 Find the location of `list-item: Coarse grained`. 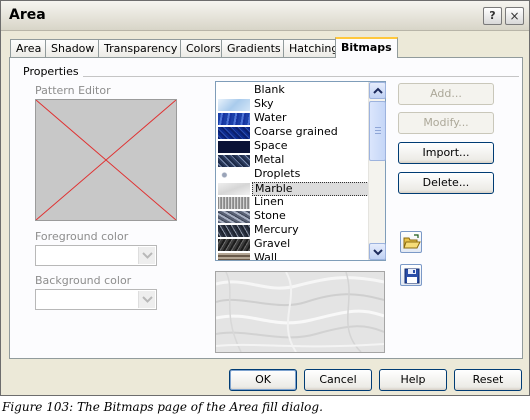

list-item: Coarse grained is located at coordinates (292, 133).